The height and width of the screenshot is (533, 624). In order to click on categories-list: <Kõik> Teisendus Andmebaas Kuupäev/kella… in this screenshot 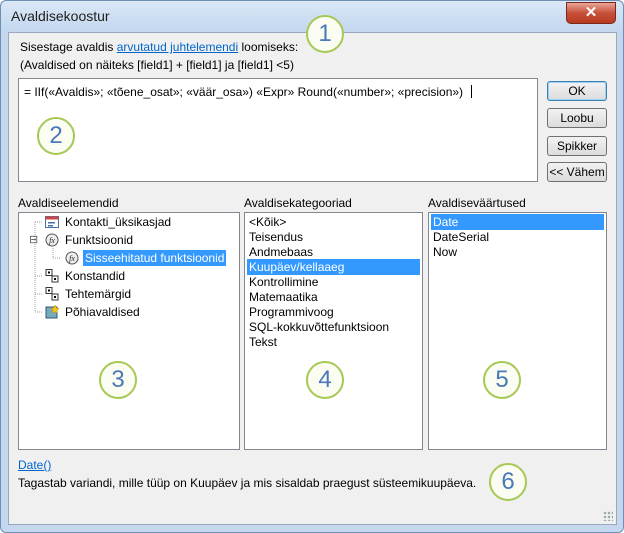, I will do `click(333, 331)`.